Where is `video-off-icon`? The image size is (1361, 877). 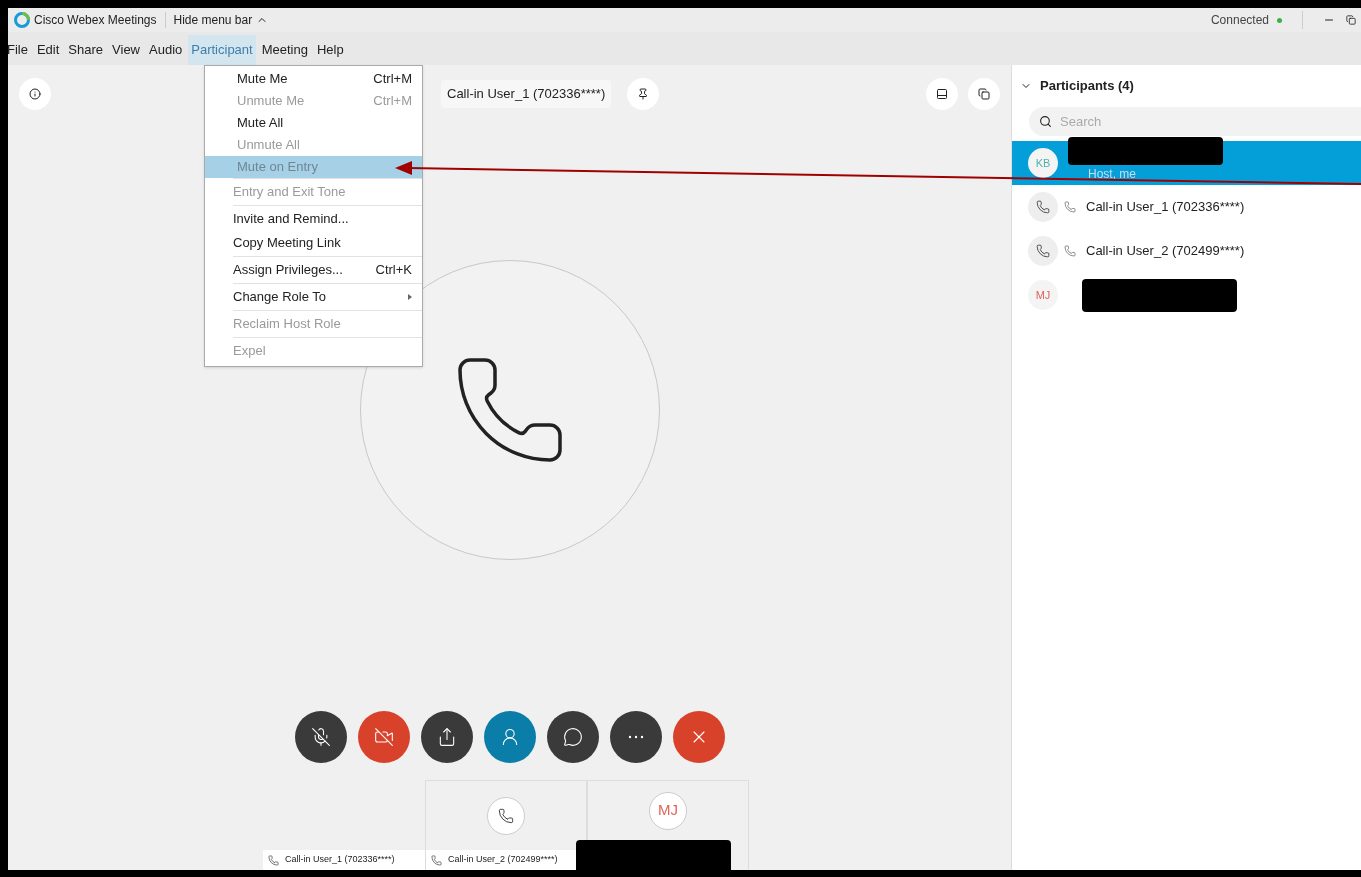
video-off-icon is located at coordinates (383, 737).